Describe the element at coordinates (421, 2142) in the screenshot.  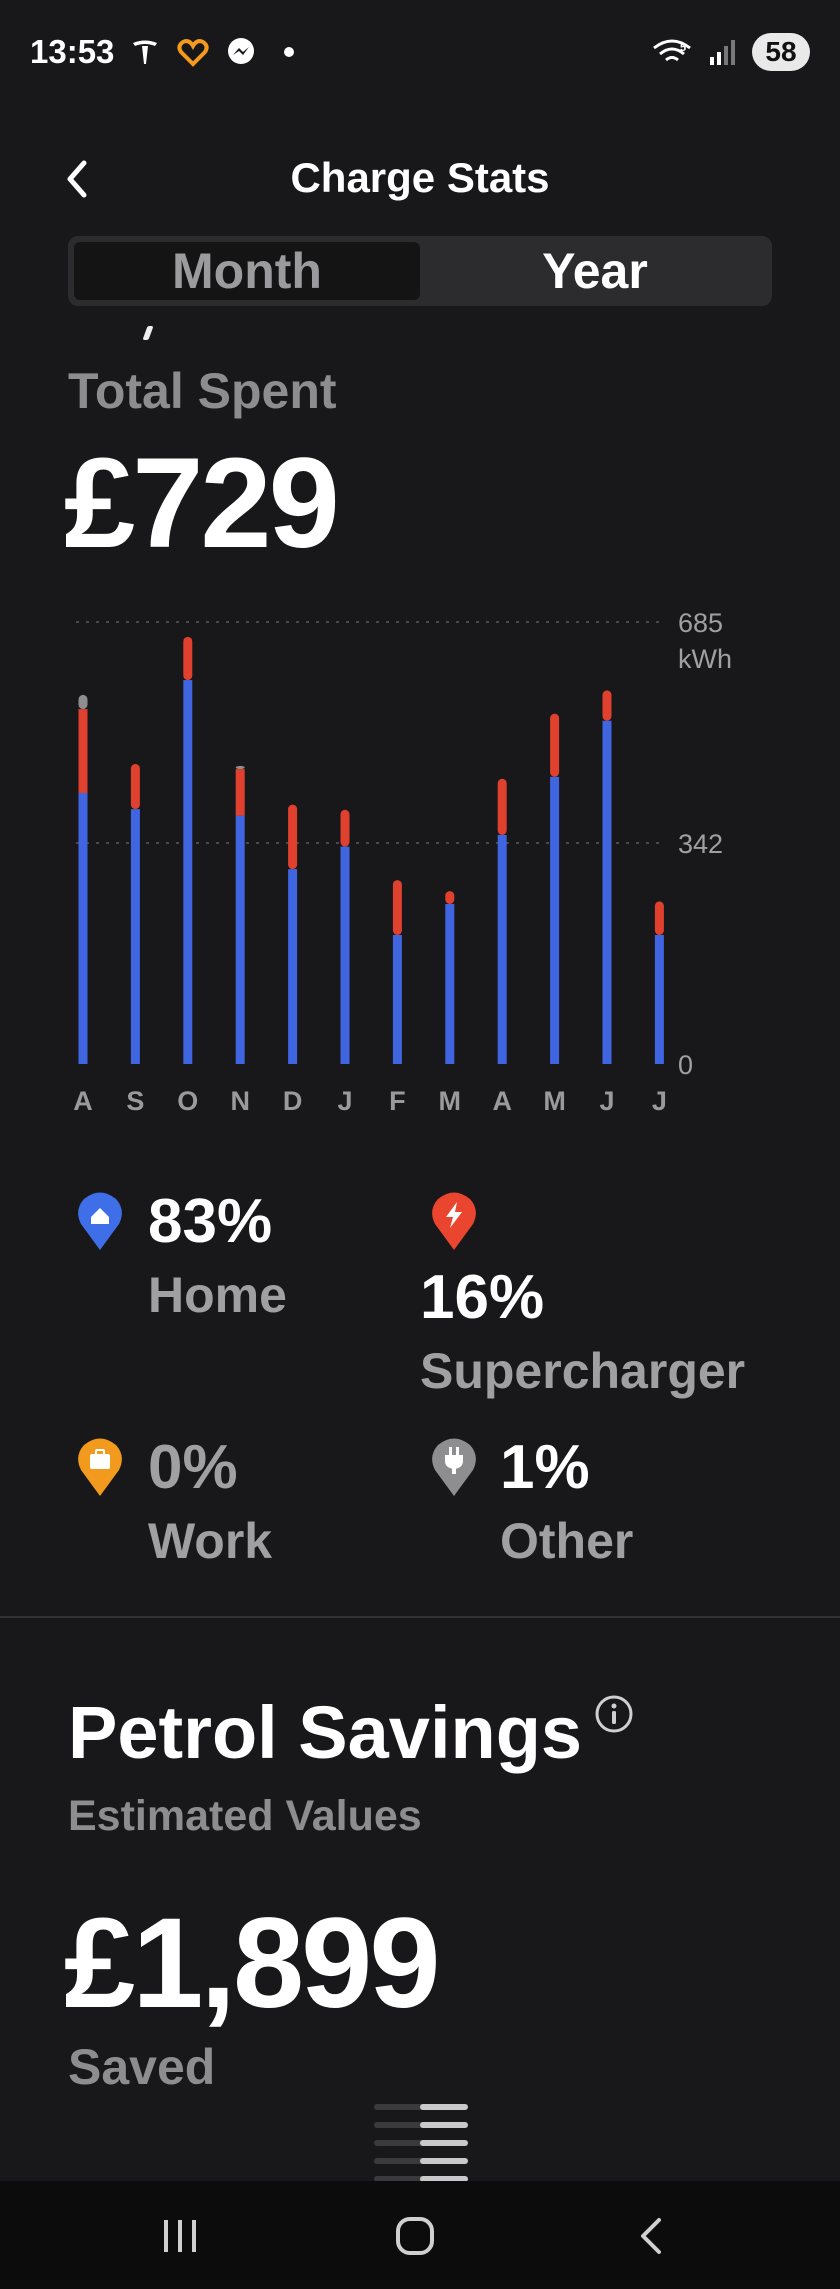
I see `drag-handle-icon` at that location.